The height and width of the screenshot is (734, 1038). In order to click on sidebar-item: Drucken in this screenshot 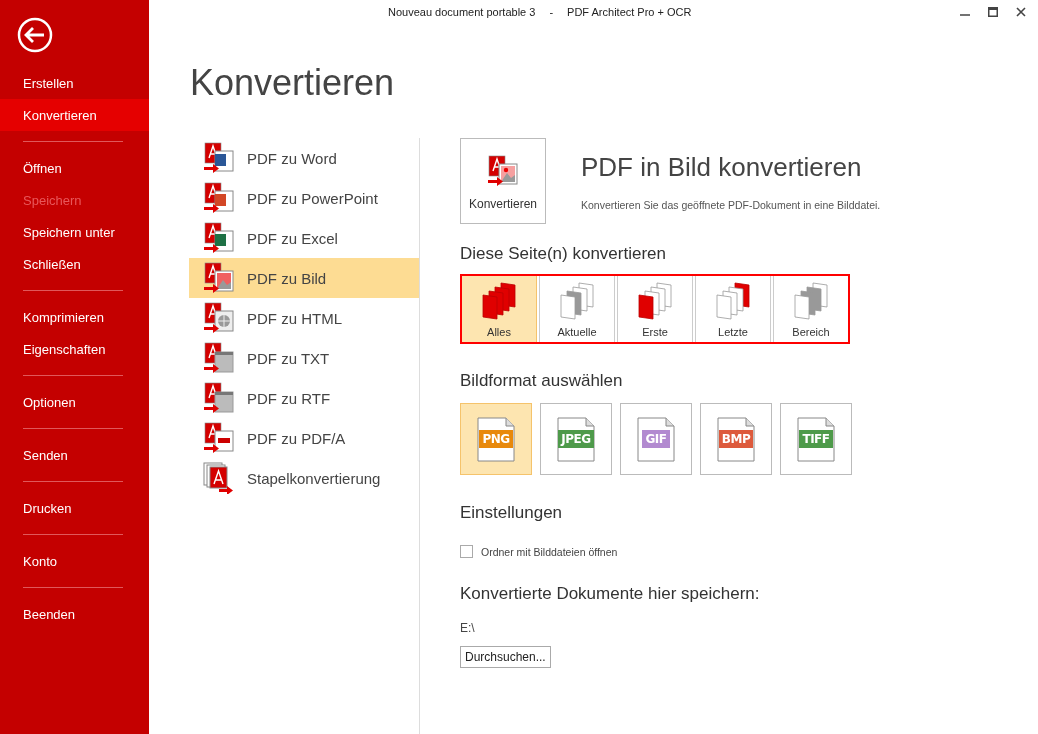, I will do `click(74, 508)`.